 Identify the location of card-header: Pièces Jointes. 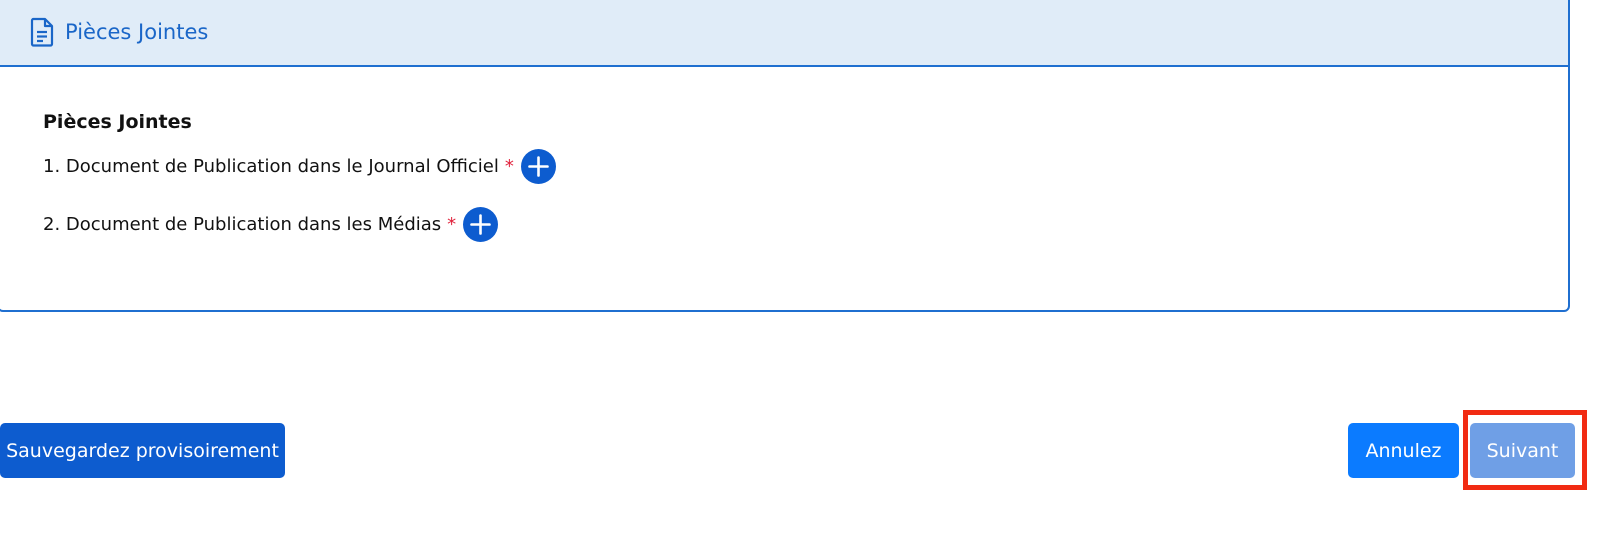
(784, 33).